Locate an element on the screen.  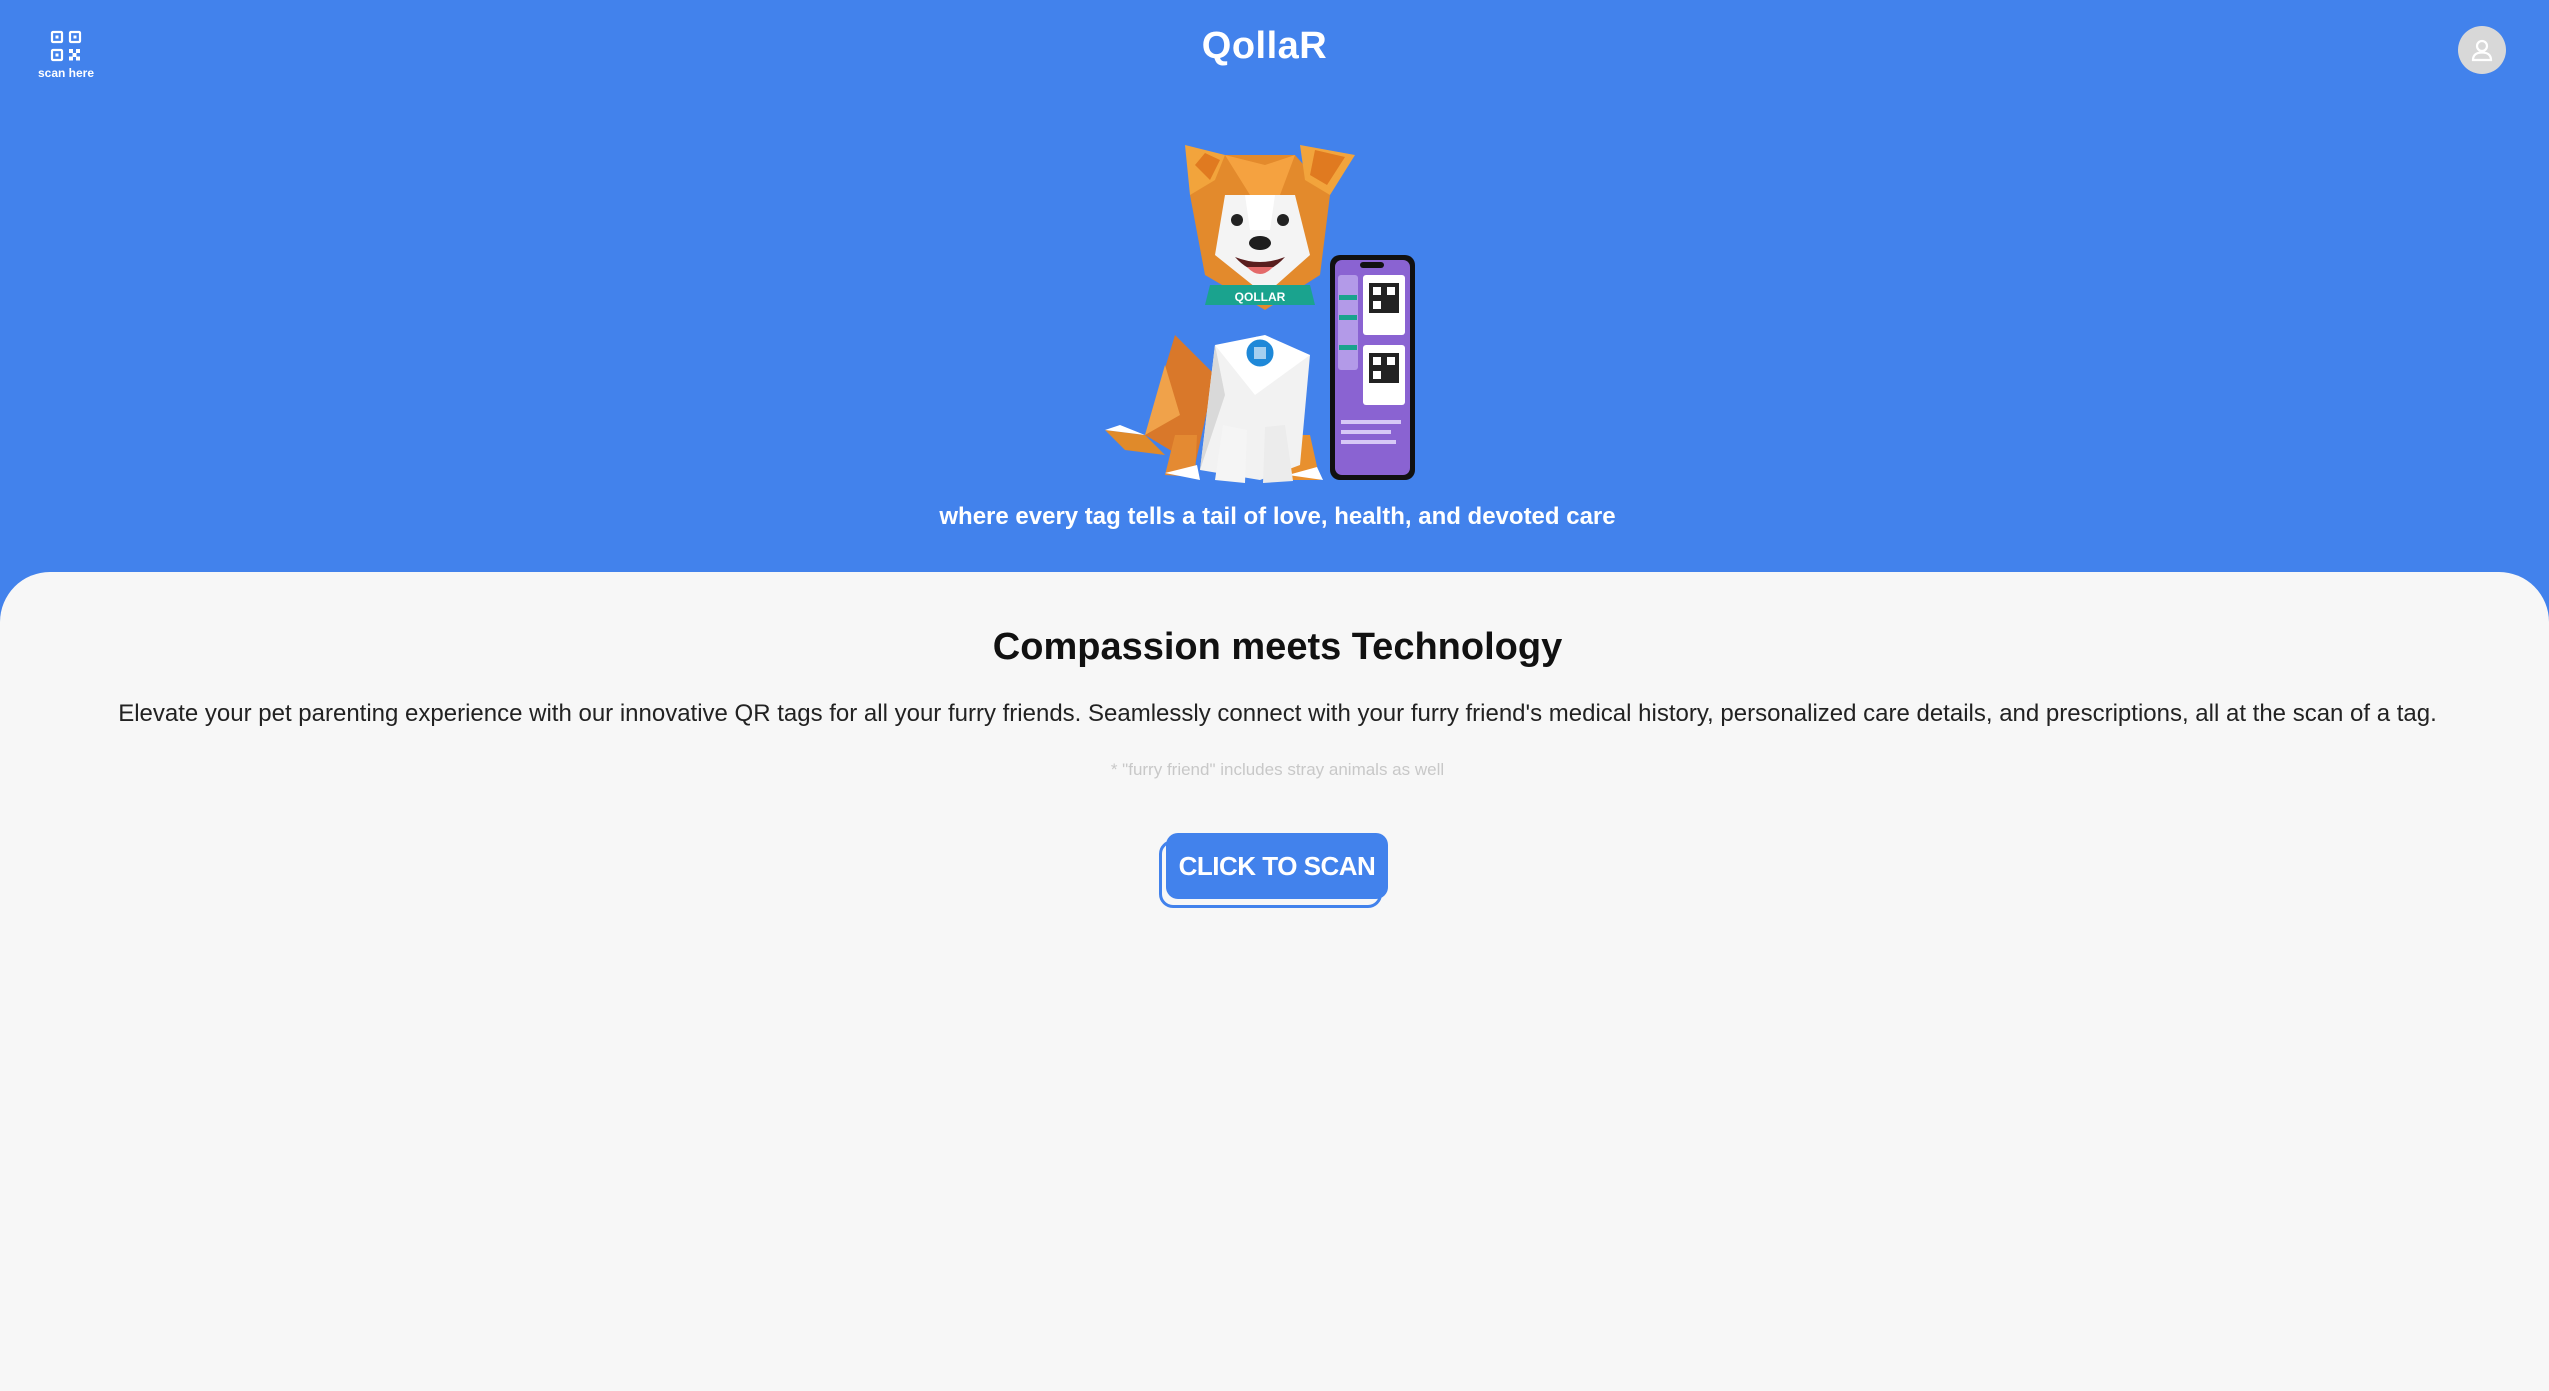
svg-text: QOLLAR is located at coordinates (1260, 297).